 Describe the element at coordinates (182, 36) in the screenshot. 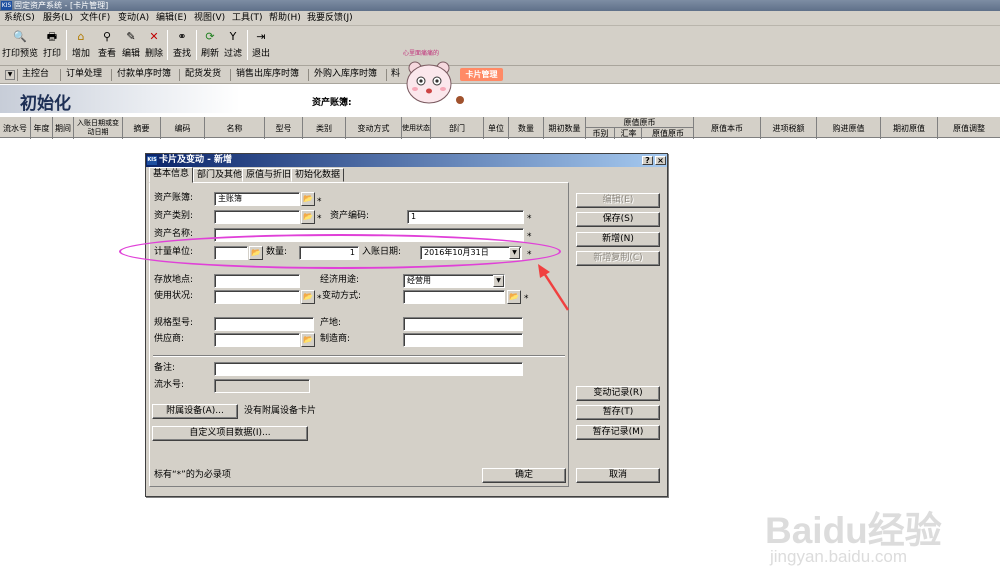

I see `binoculars-icon: ⚭` at that location.